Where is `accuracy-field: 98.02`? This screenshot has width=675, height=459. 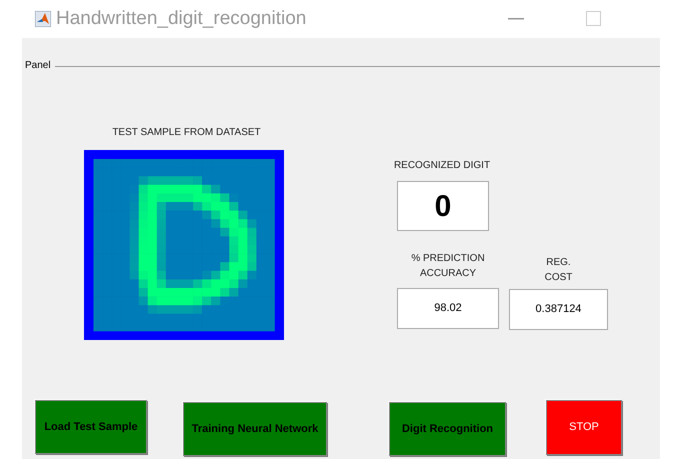 accuracy-field: 98.02 is located at coordinates (448, 308).